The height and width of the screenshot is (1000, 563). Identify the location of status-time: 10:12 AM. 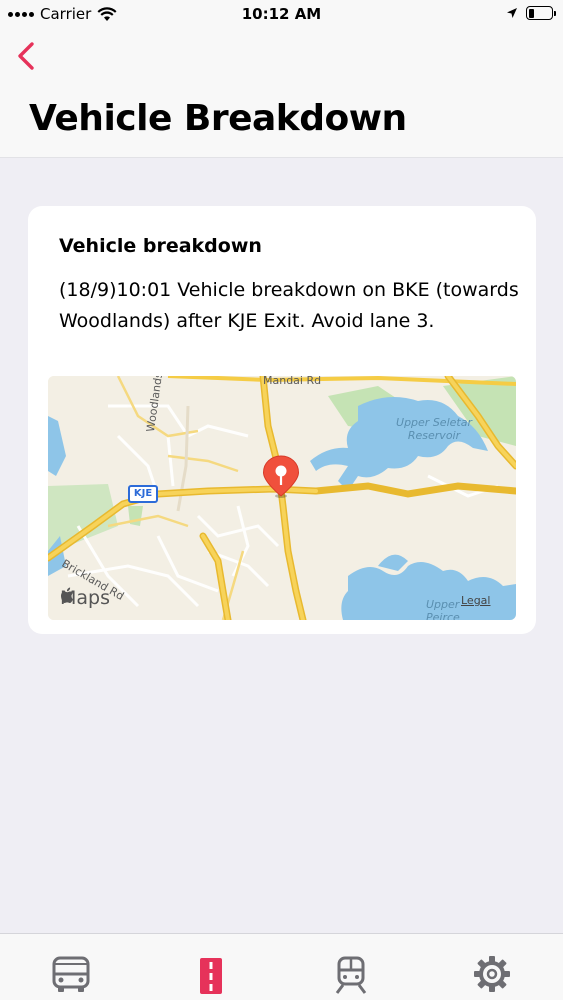
(281, 14).